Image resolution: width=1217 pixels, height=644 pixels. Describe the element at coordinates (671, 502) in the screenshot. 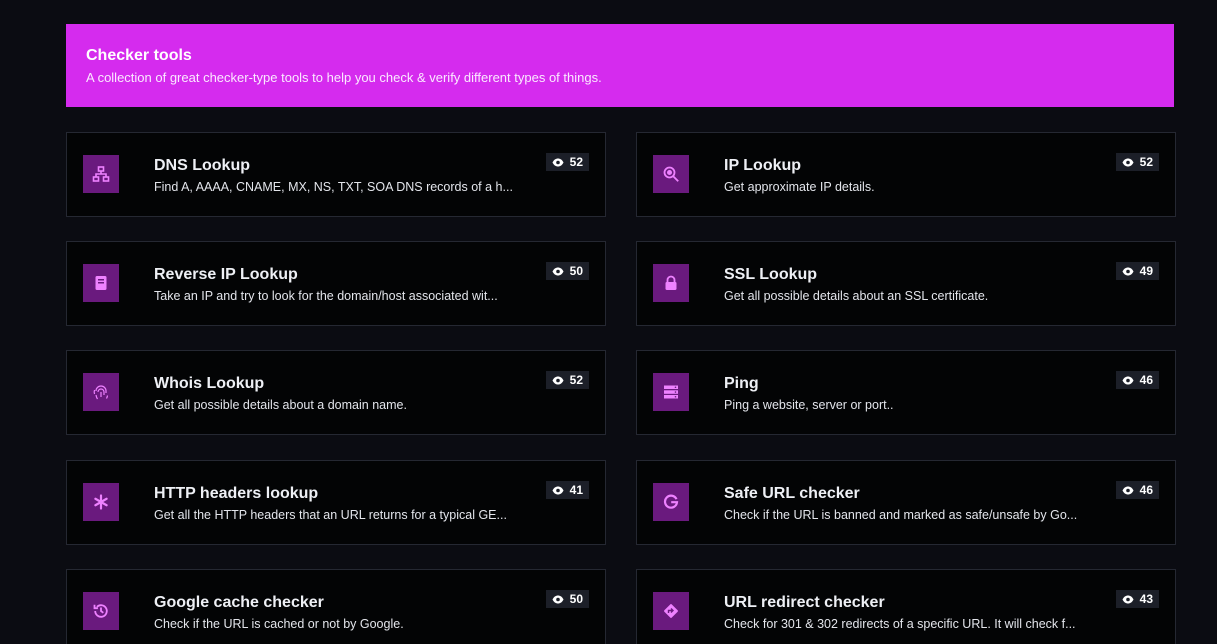

I see `google-icon` at that location.